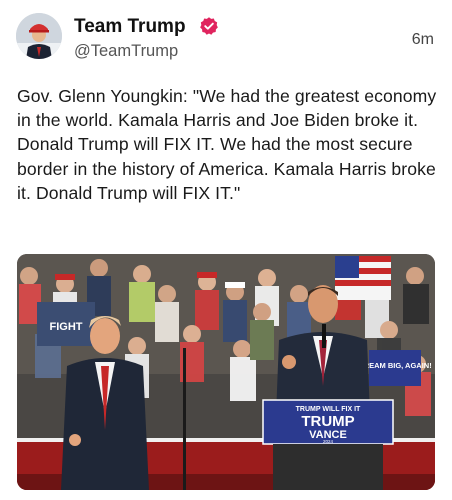 The image size is (452, 500). I want to click on podium-sign-year: 2024, so click(328, 441).